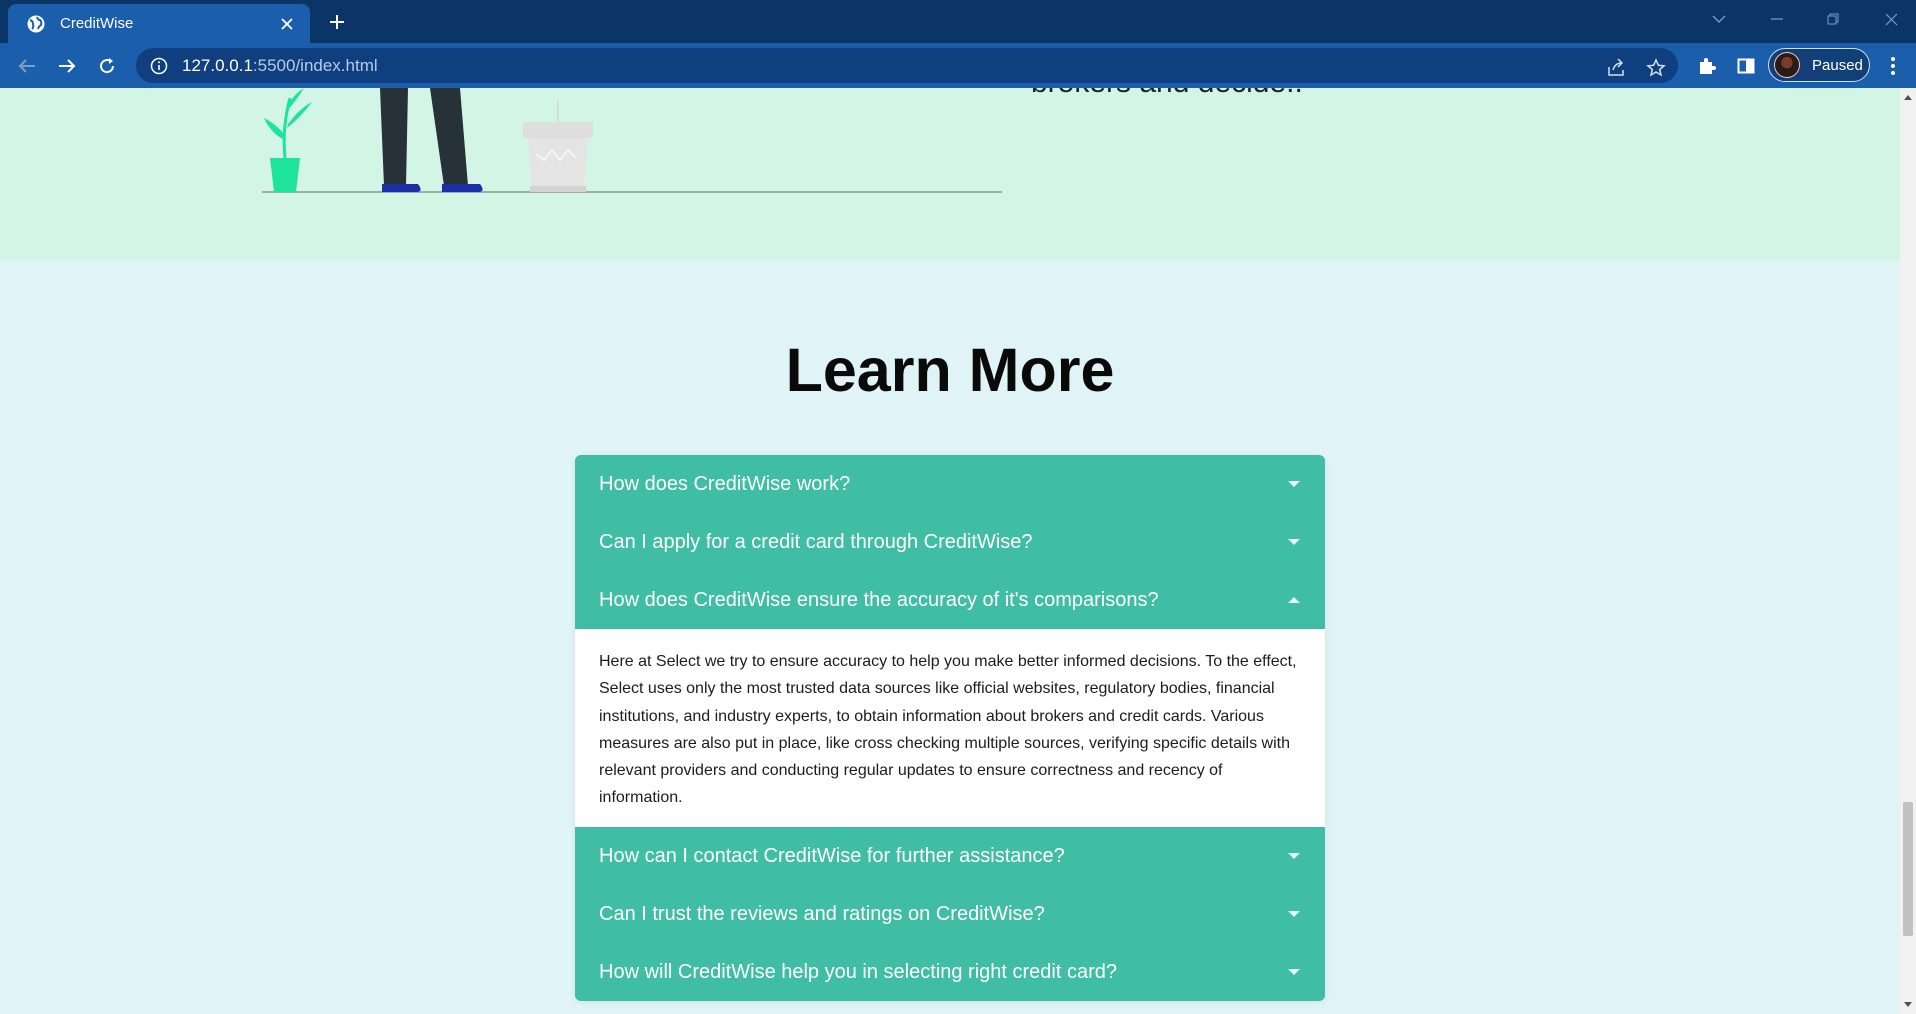 This screenshot has height=1014, width=1916. Describe the element at coordinates (36, 23) in the screenshot. I see `globe-icon` at that location.